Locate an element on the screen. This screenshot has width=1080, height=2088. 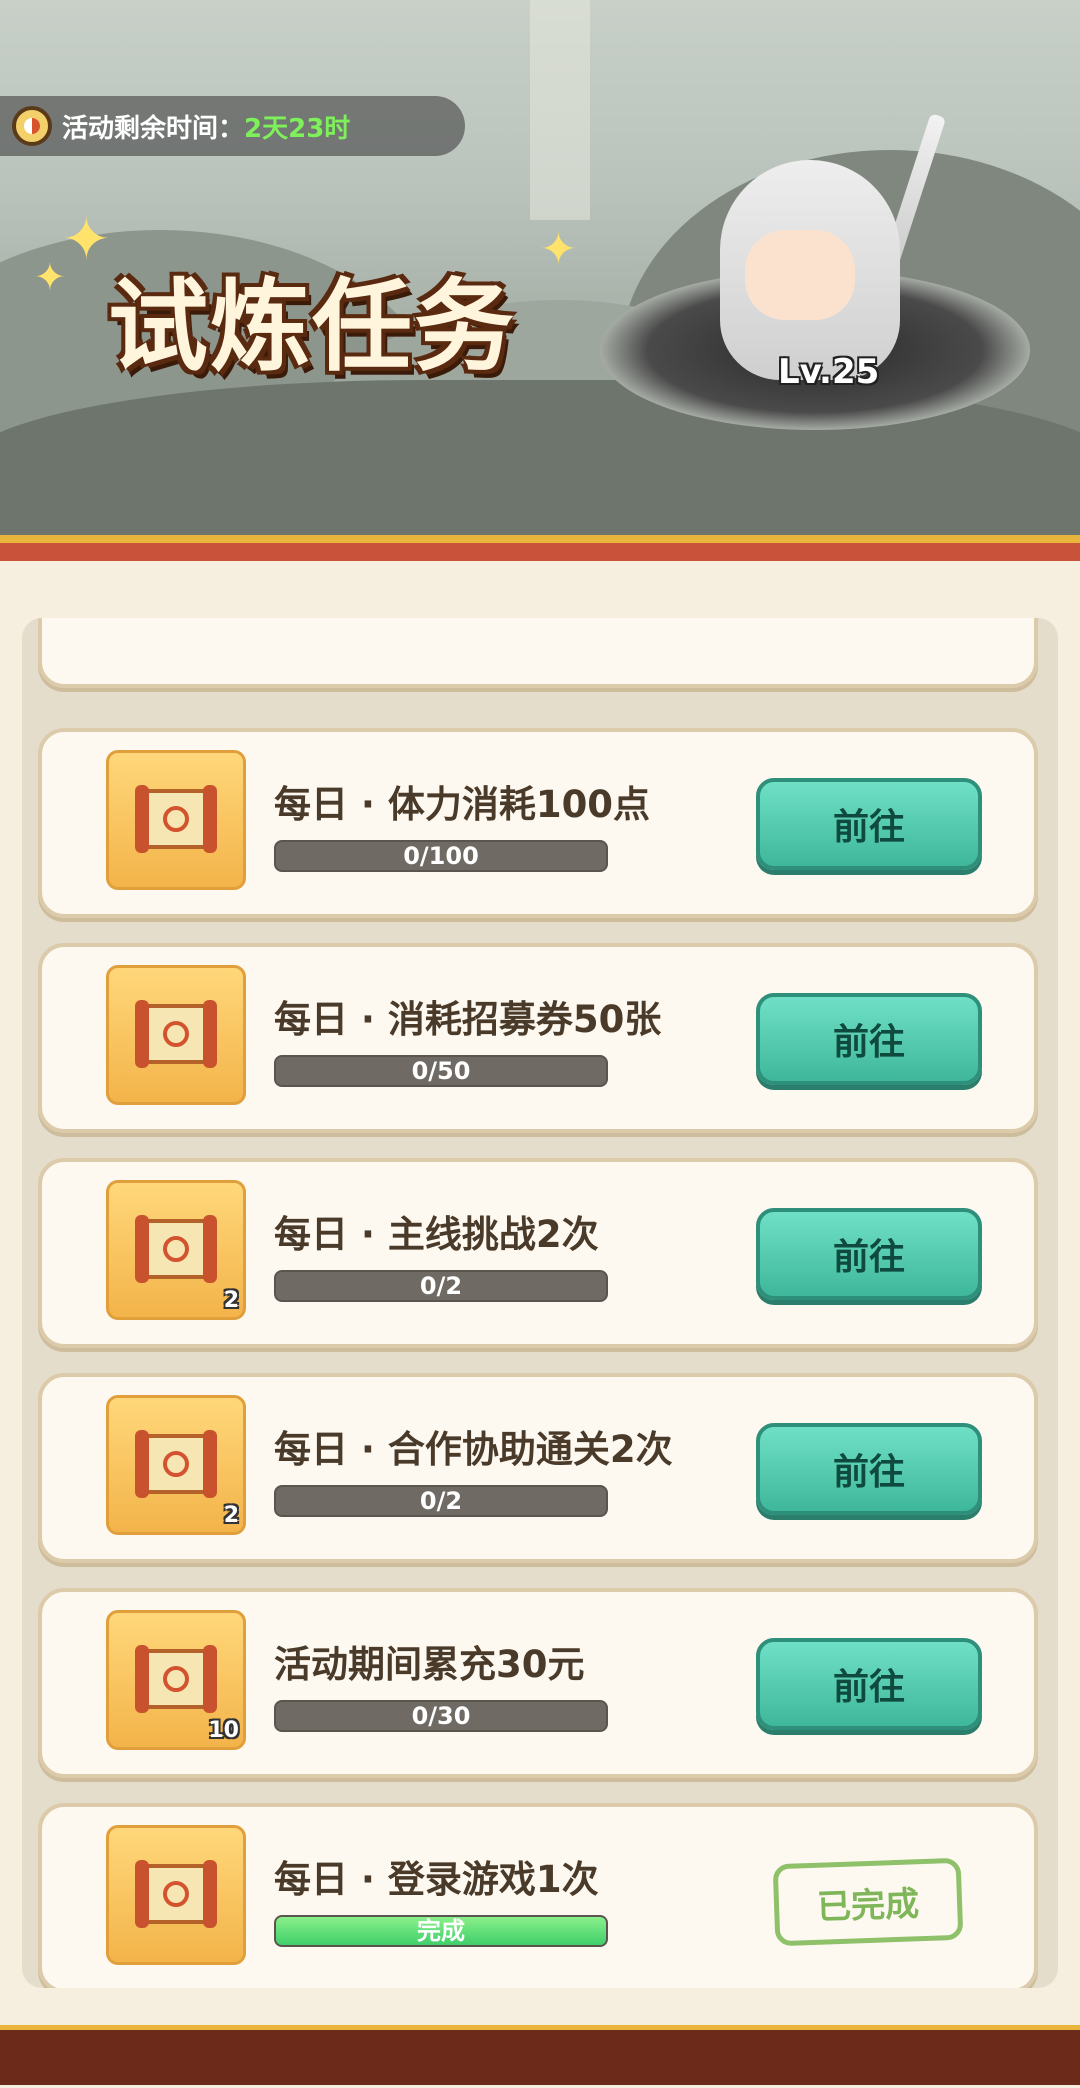
panel-border is located at coordinates (540, 552).